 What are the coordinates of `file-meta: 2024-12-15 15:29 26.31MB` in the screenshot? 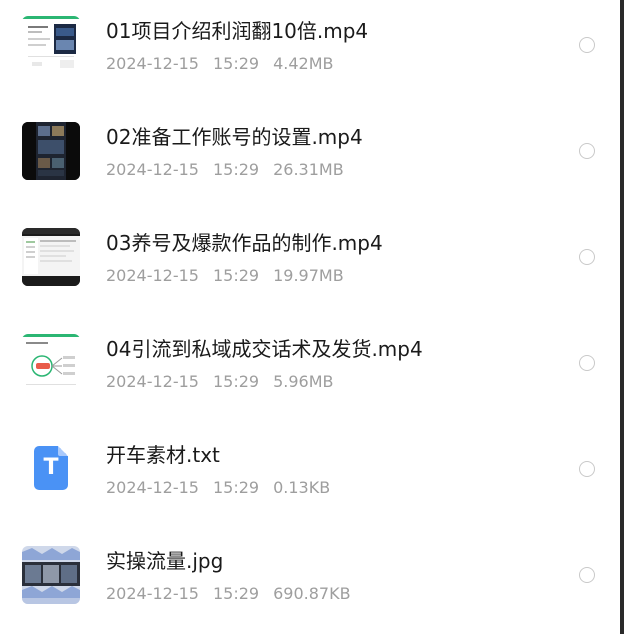 It's located at (232, 170).